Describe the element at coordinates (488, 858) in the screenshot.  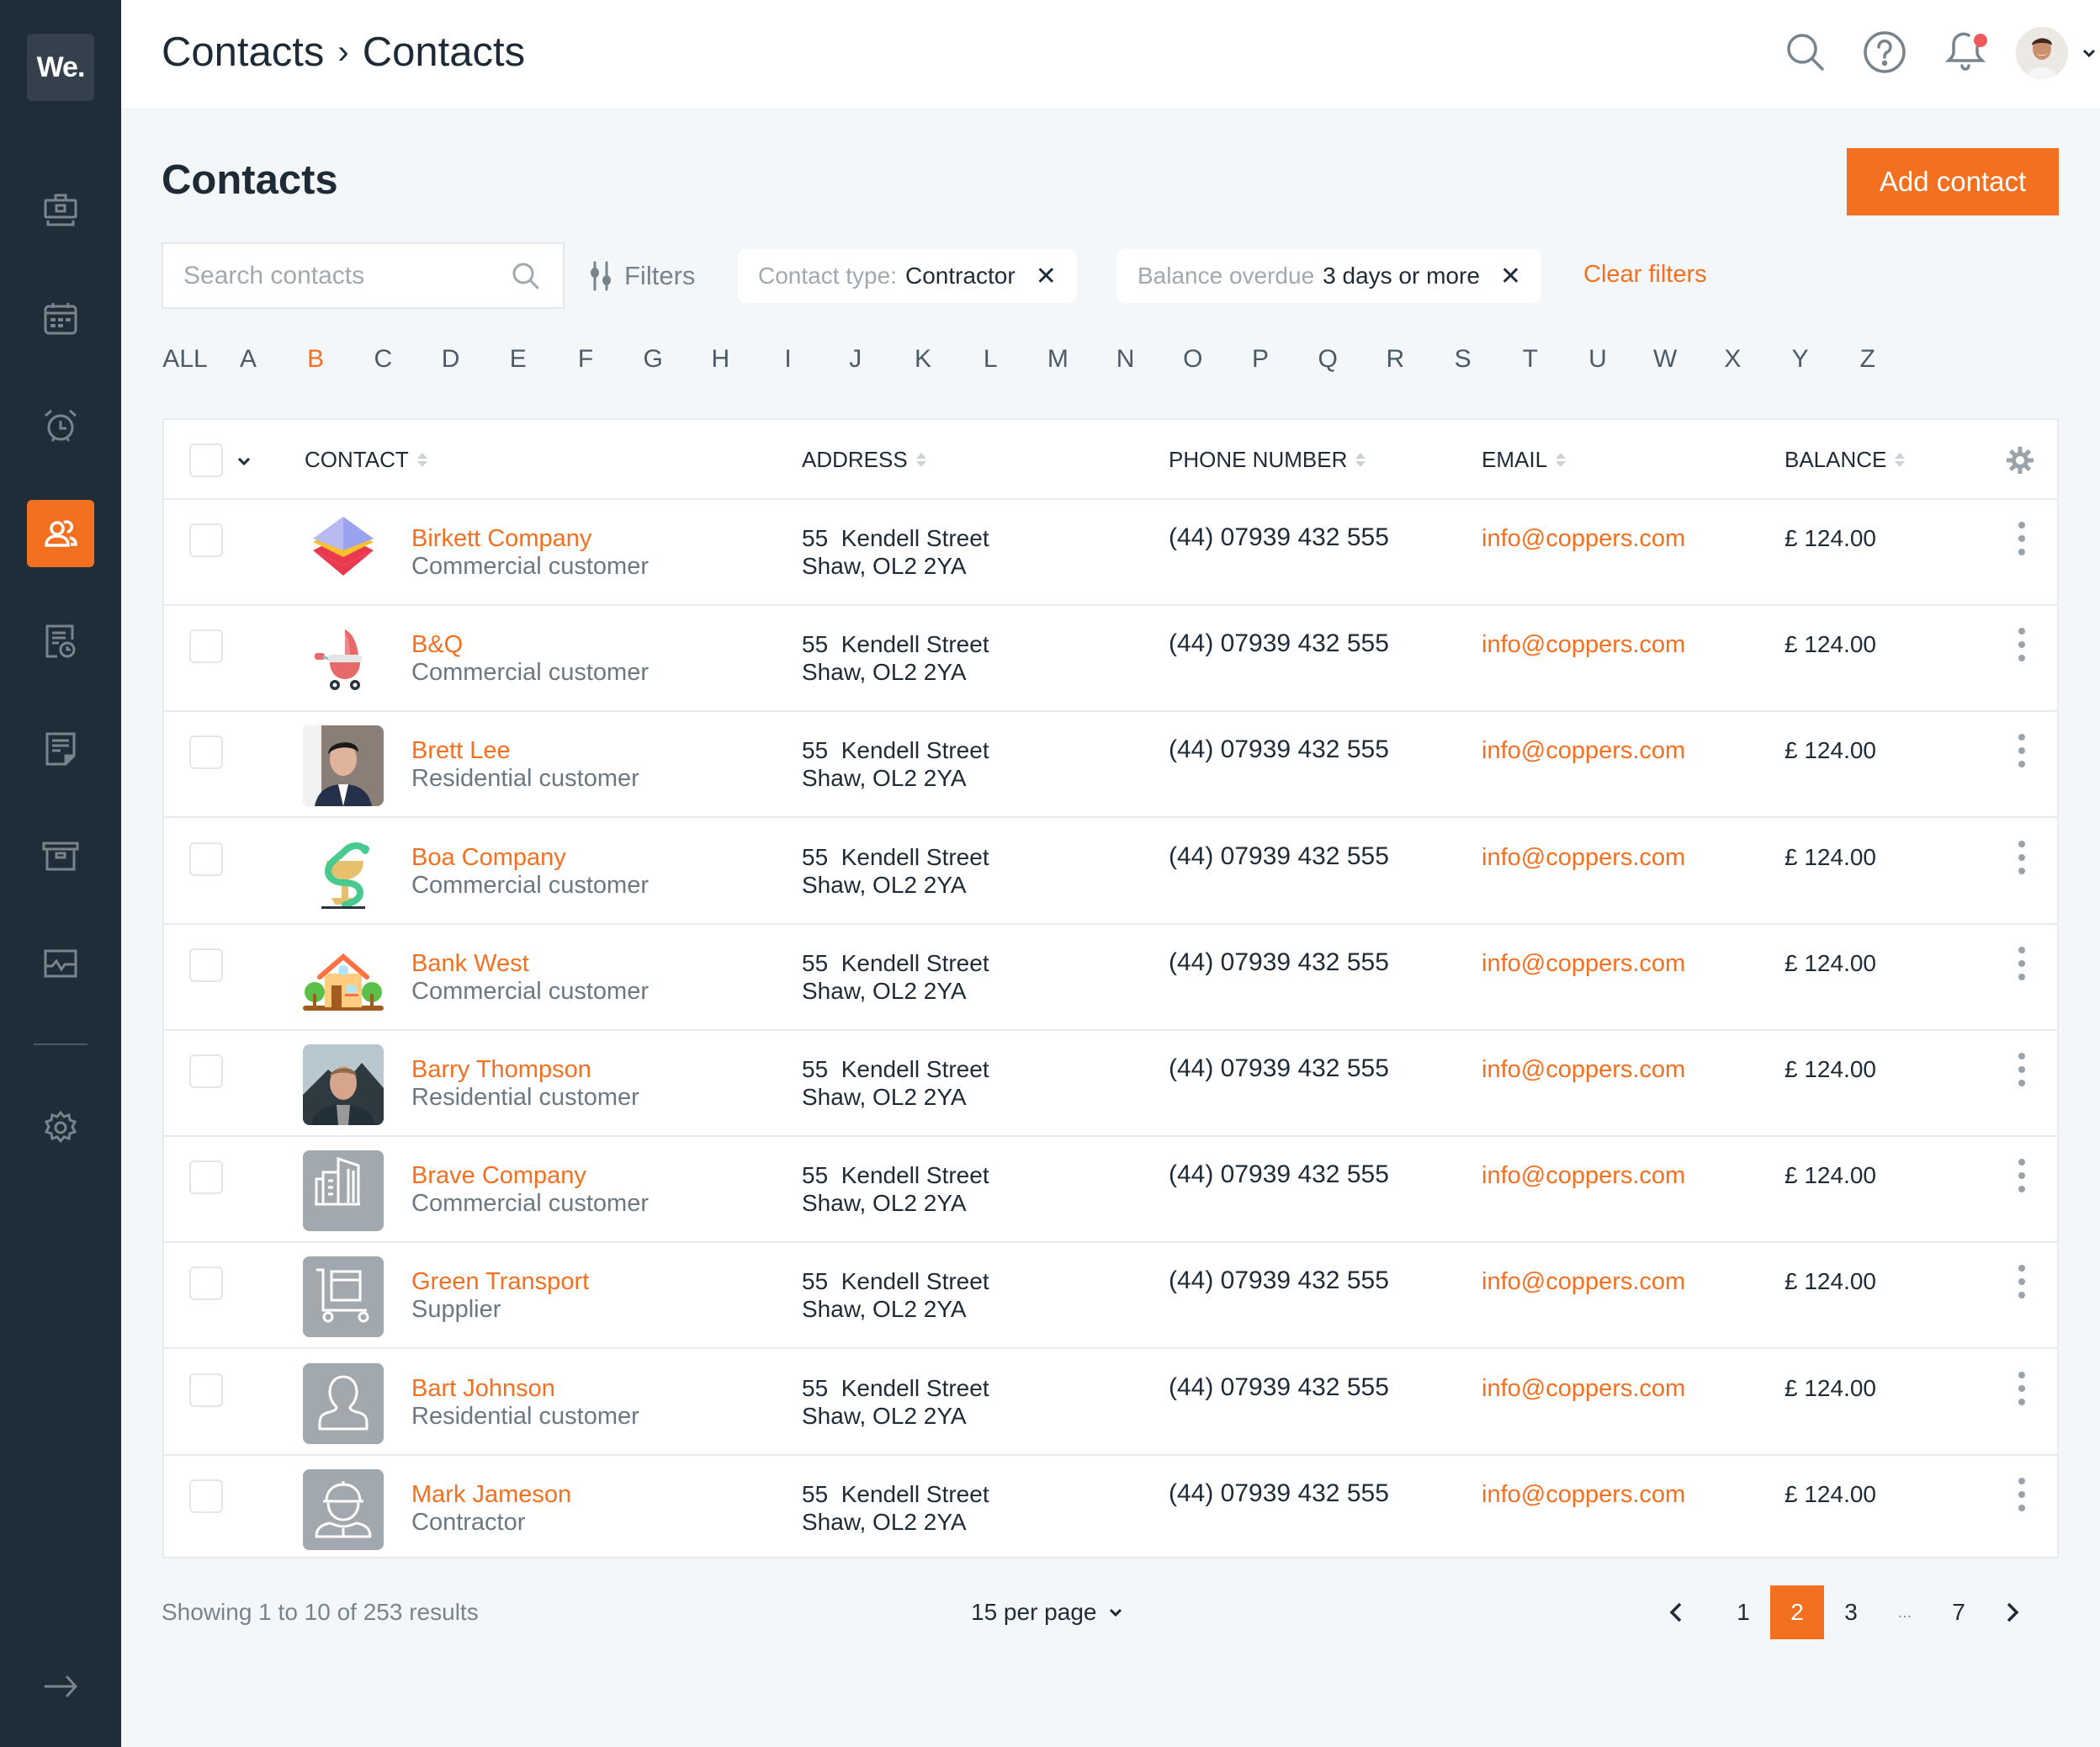
I see `contact-name-link: Boa Company` at that location.